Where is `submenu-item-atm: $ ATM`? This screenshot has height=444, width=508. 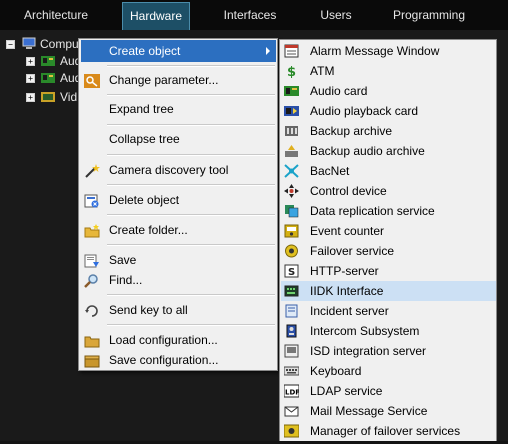
submenu-item-atm: $ ATM is located at coordinates (388, 71).